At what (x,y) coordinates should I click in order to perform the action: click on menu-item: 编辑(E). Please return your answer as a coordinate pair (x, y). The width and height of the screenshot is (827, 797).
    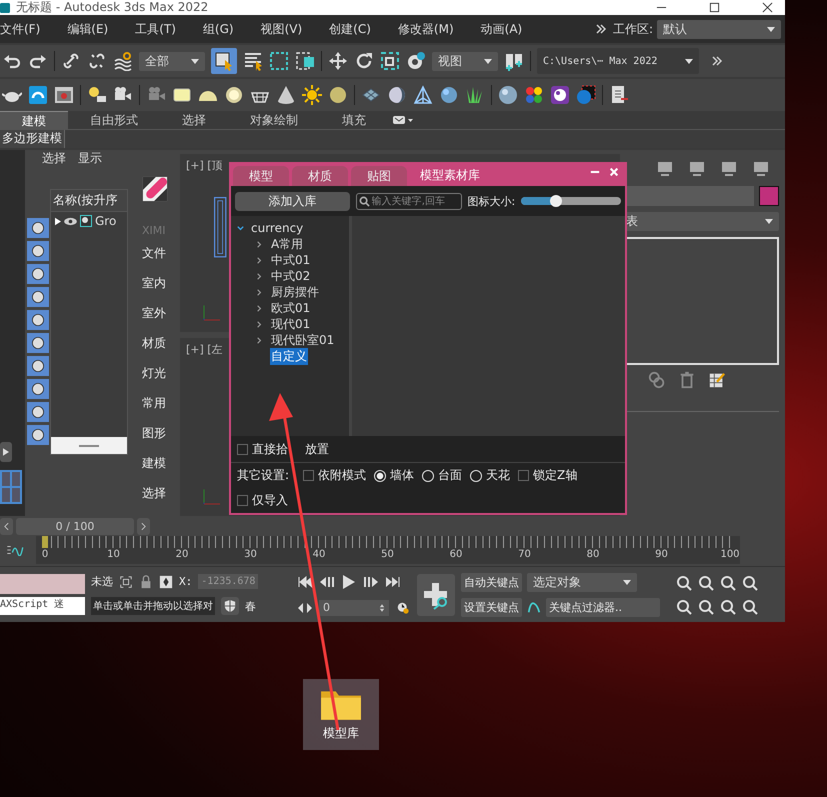
    Looking at the image, I should click on (87, 29).